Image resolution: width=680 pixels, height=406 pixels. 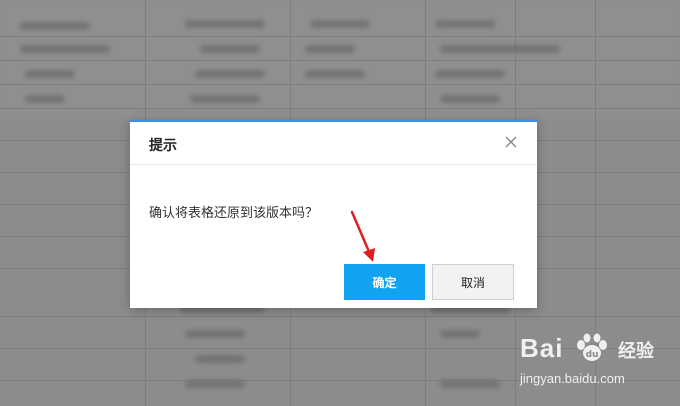 What do you see at coordinates (595, 363) in the screenshot?
I see `baidu-jingyan-watermark: Bai du 经验 jingyan.baidu.com` at bounding box center [595, 363].